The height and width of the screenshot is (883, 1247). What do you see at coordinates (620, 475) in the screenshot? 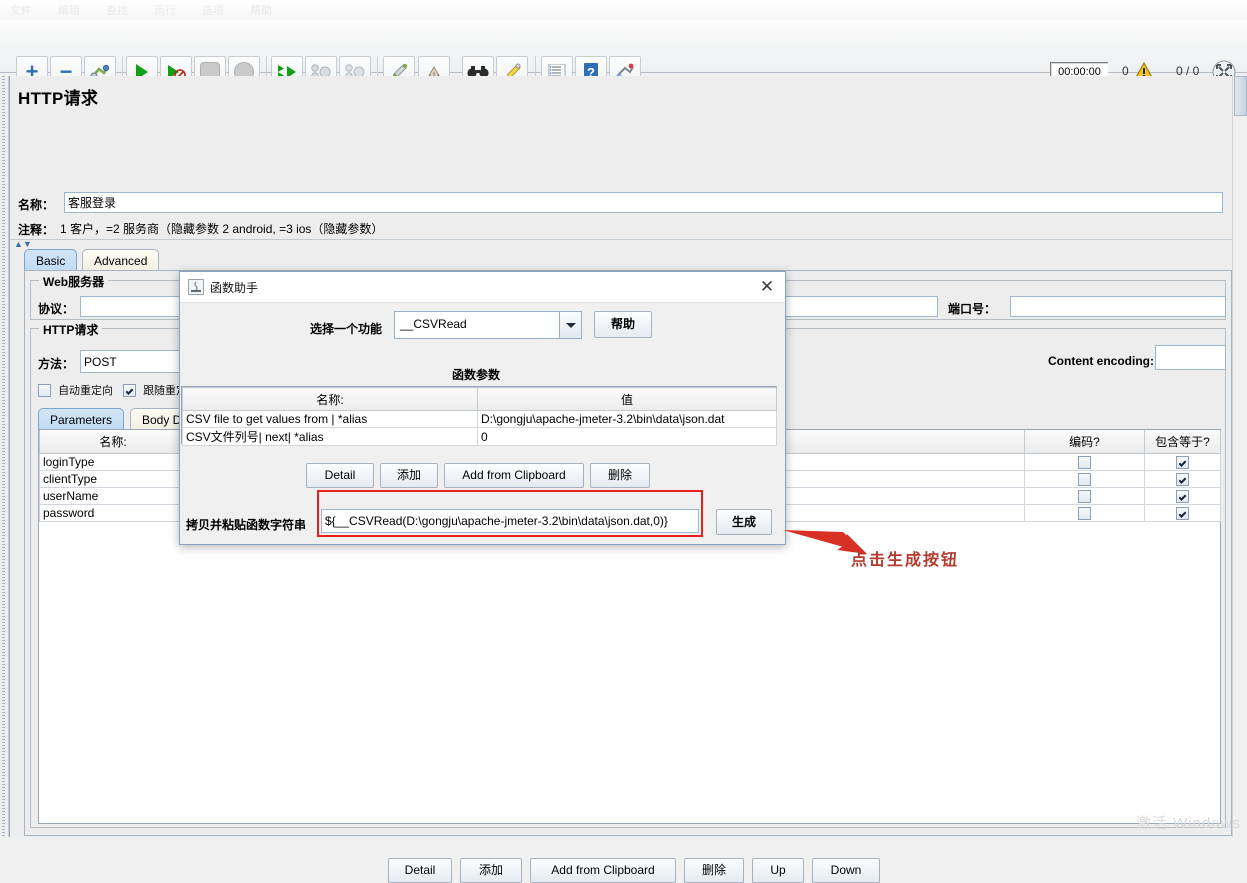
I see `dialog-delete-button: 删除` at bounding box center [620, 475].